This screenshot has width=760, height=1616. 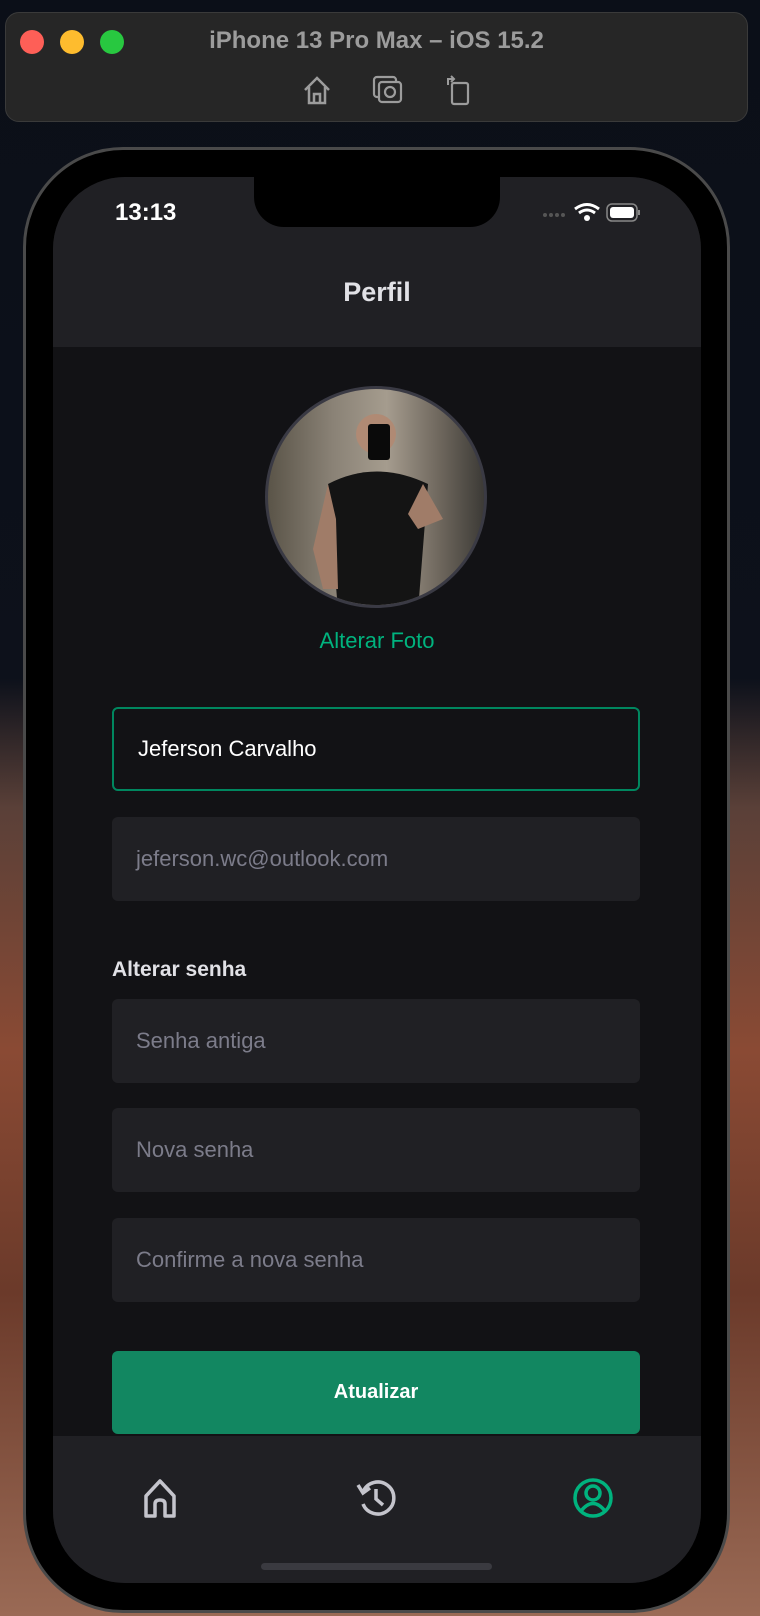 What do you see at coordinates (376, 1150) in the screenshot?
I see `new-password-input: Nova senha` at bounding box center [376, 1150].